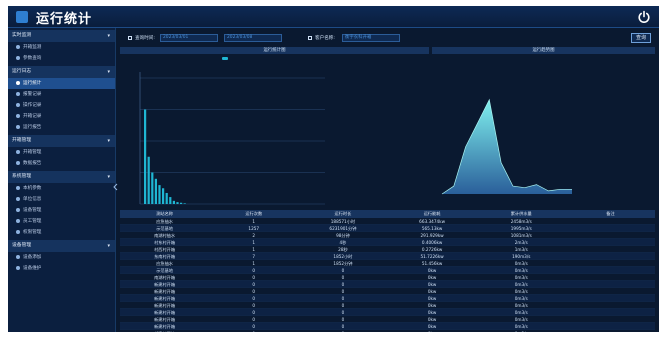 This screenshot has width=667, height=338. Describe the element at coordinates (641, 38) in the screenshot. I see `query-button: 查询` at that location.